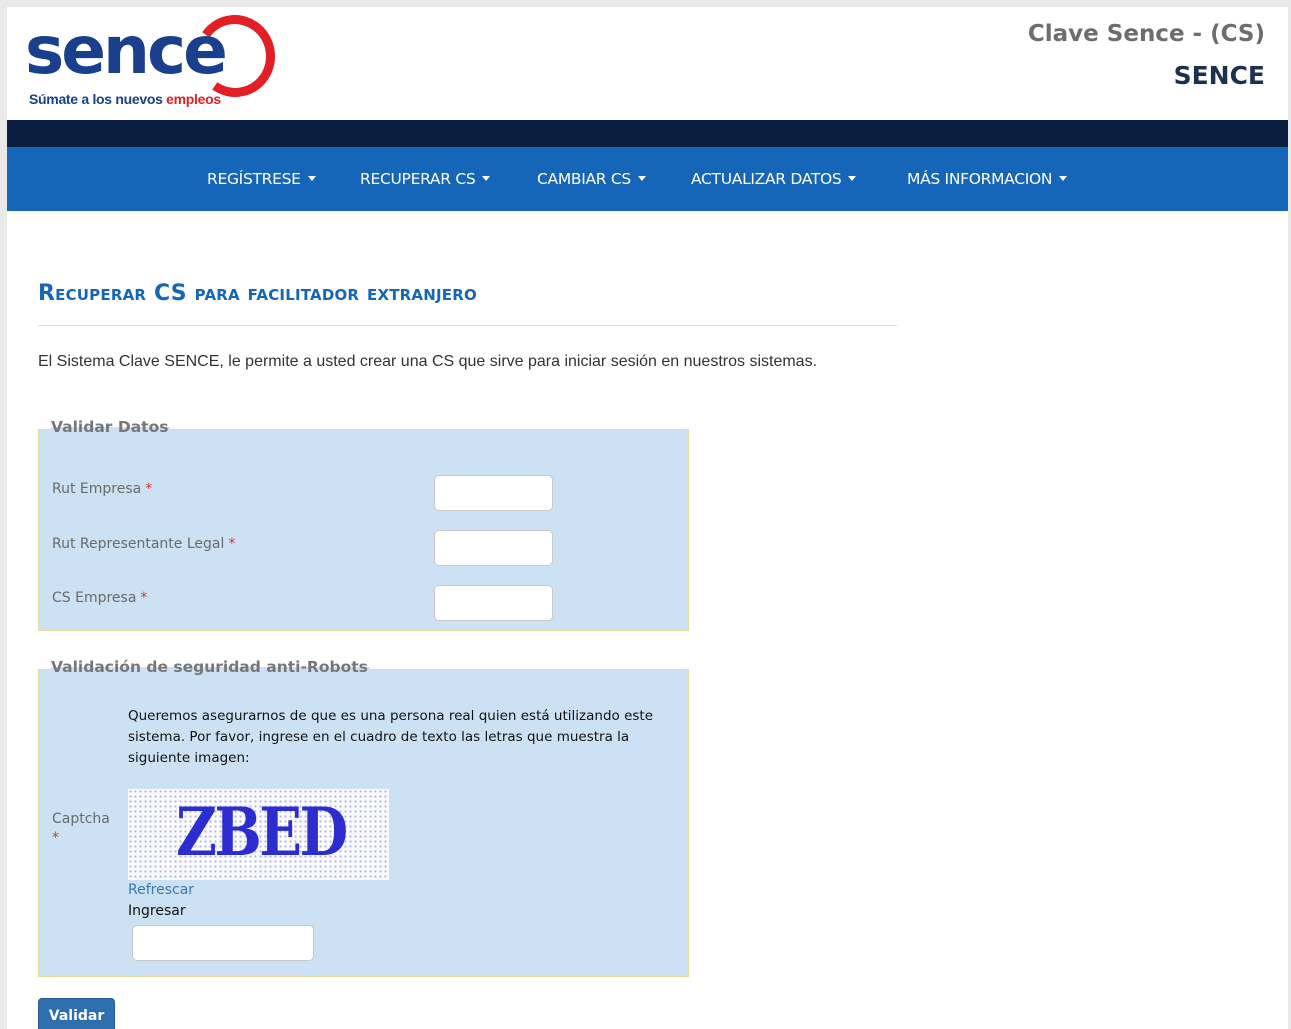  I want to click on rut-empresa-label-text: Rut Empresa, so click(97, 489).